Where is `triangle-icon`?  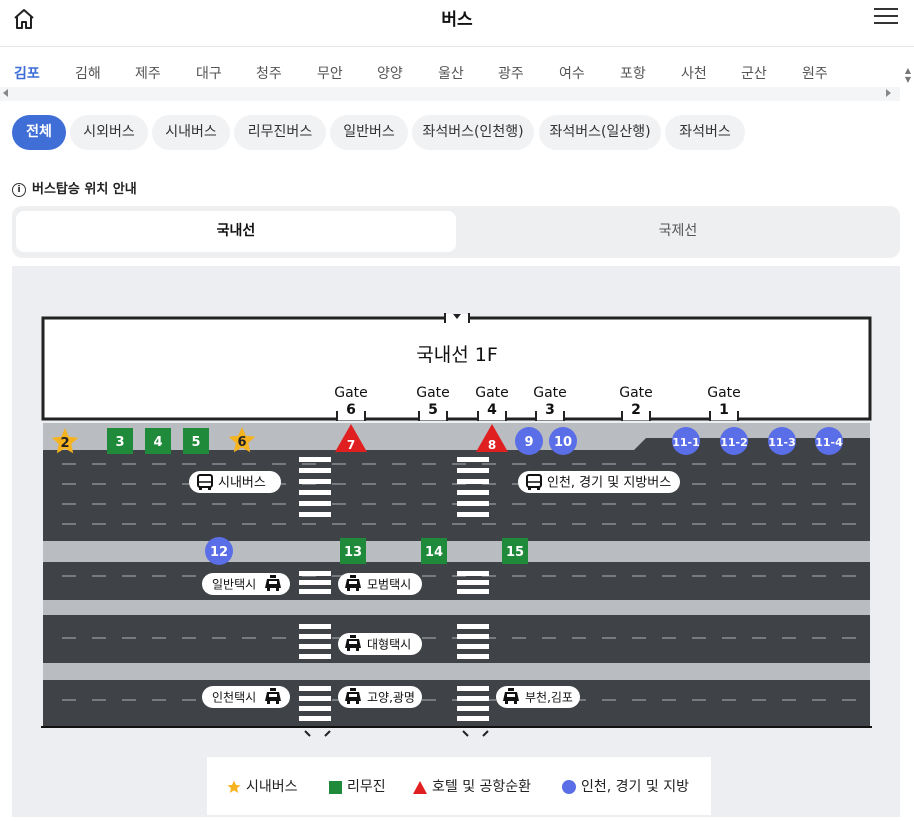 triangle-icon is located at coordinates (420, 787).